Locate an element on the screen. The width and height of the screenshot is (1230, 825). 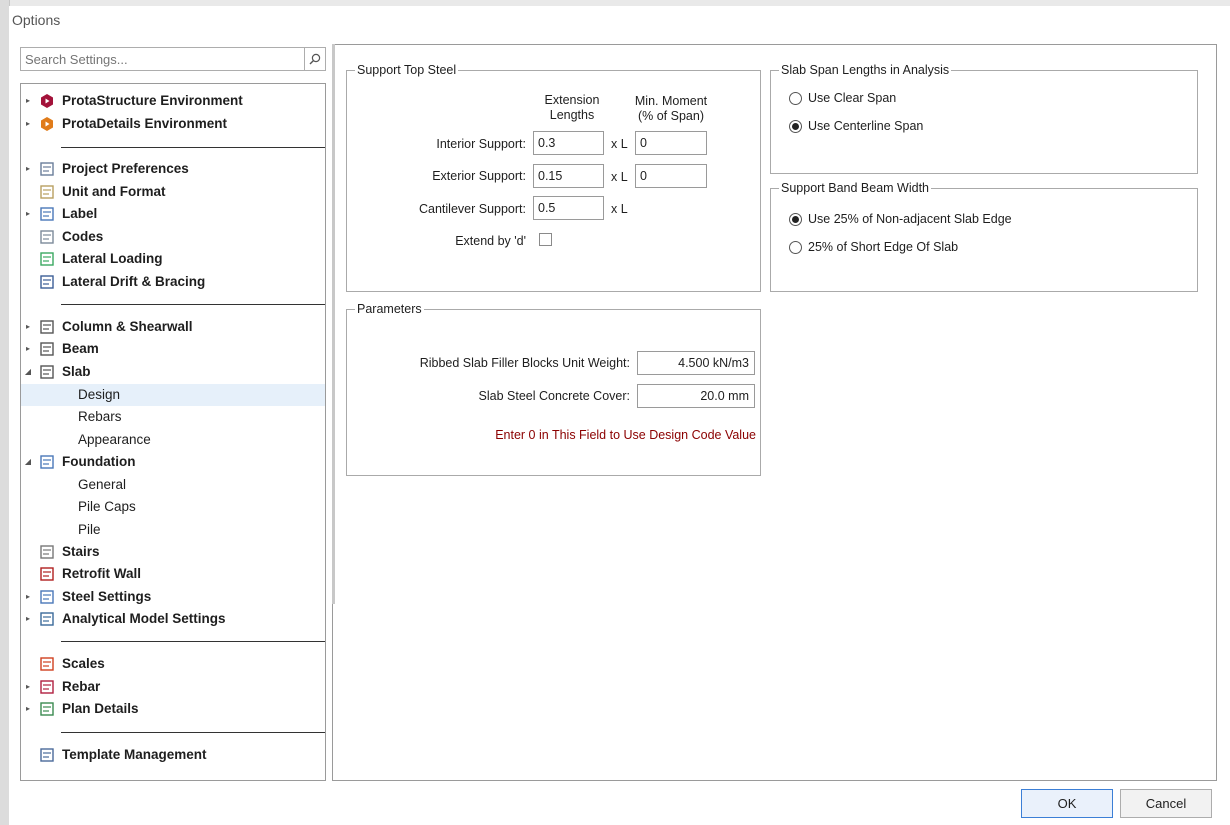
non-adjacent-edge-label: Use 25% of Non-adjacent Slab Edge is located at coordinates (910, 219).